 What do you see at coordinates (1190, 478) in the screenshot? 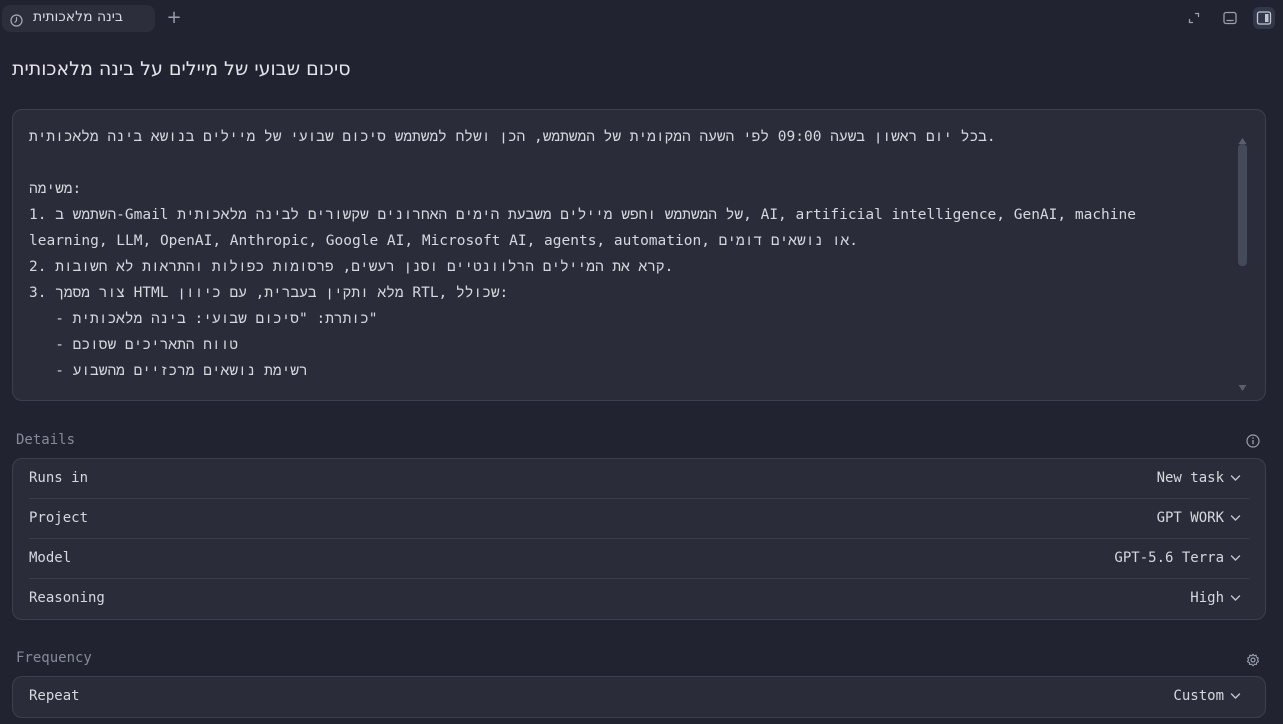
I see `runs-in-value: New task` at bounding box center [1190, 478].